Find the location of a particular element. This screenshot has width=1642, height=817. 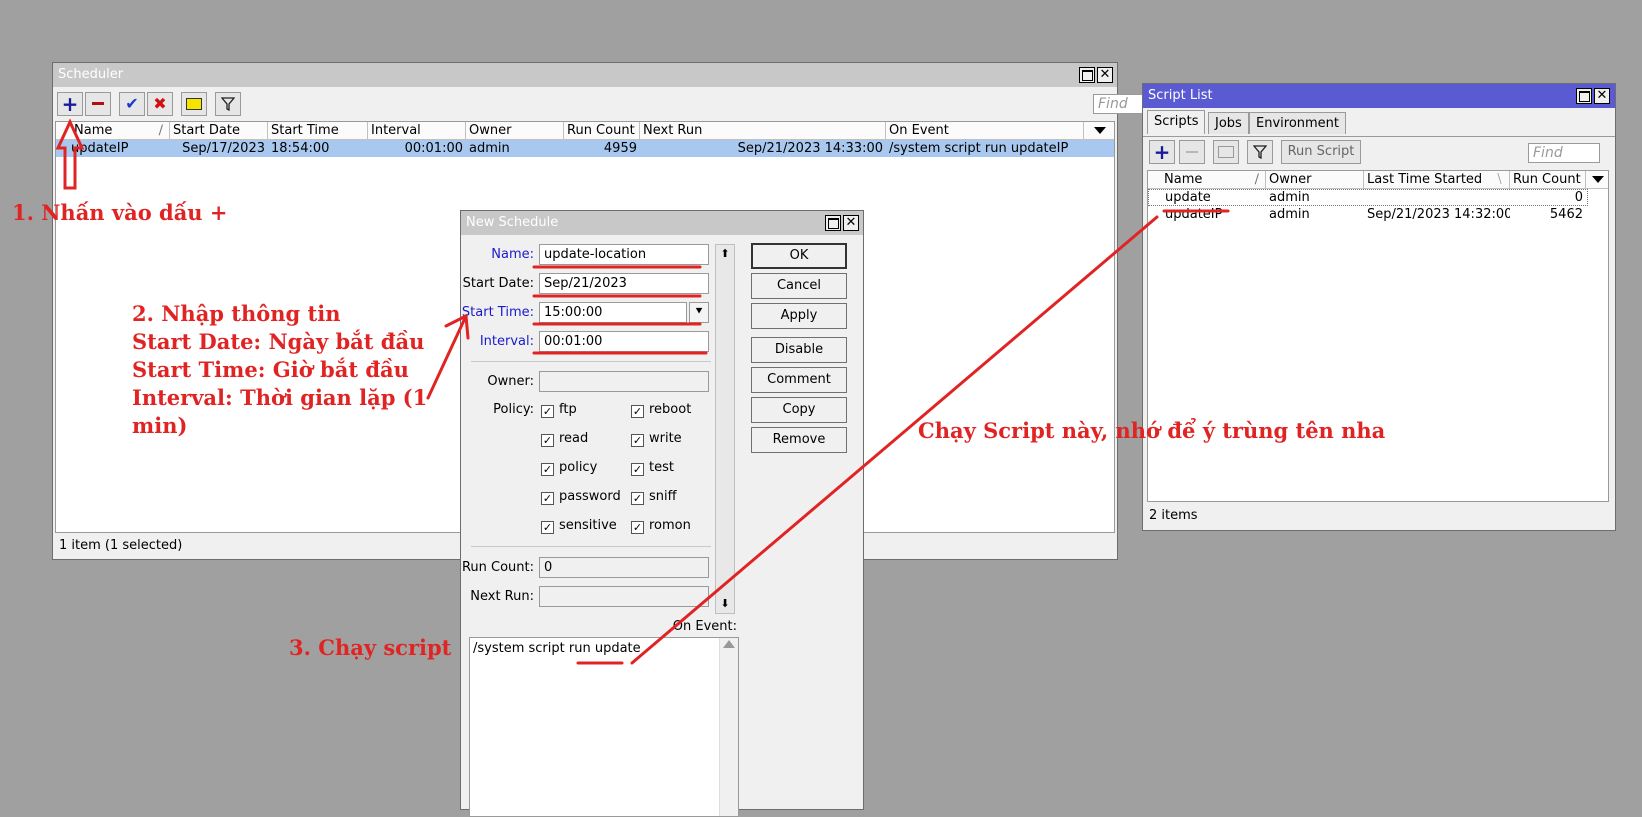

name-label: Name: is located at coordinates (512, 254).